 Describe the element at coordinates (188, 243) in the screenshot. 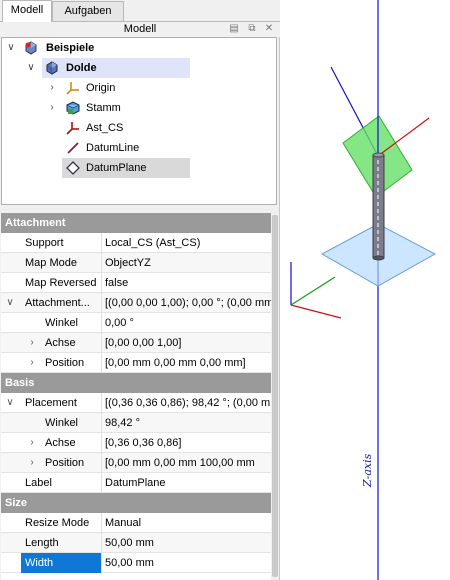

I see `property-value: Local_CS (Ast_CS)` at that location.